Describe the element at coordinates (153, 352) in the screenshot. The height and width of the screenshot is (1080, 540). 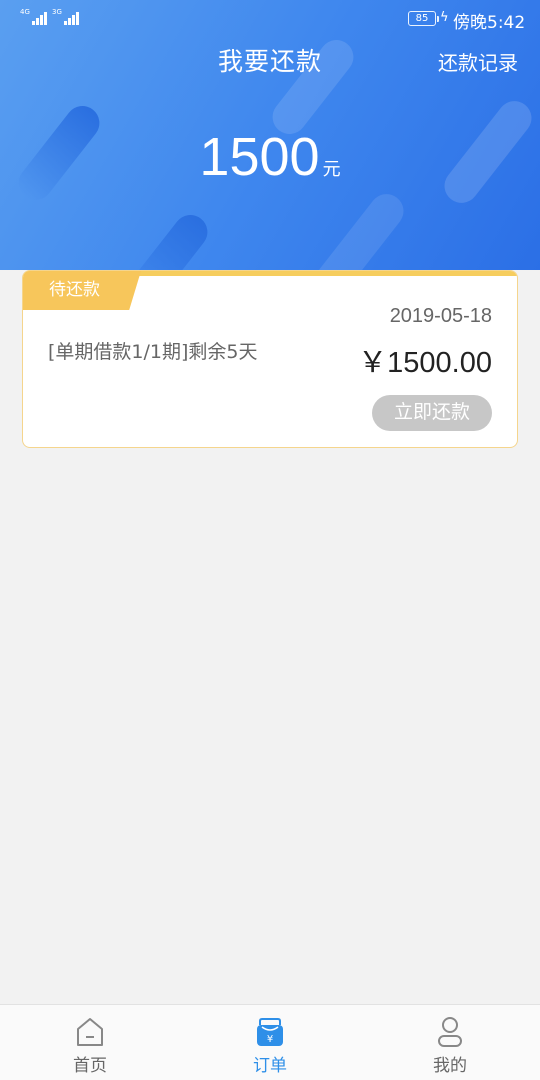
I see `loan-description: [单期借款1/1期]剩余5天` at that location.